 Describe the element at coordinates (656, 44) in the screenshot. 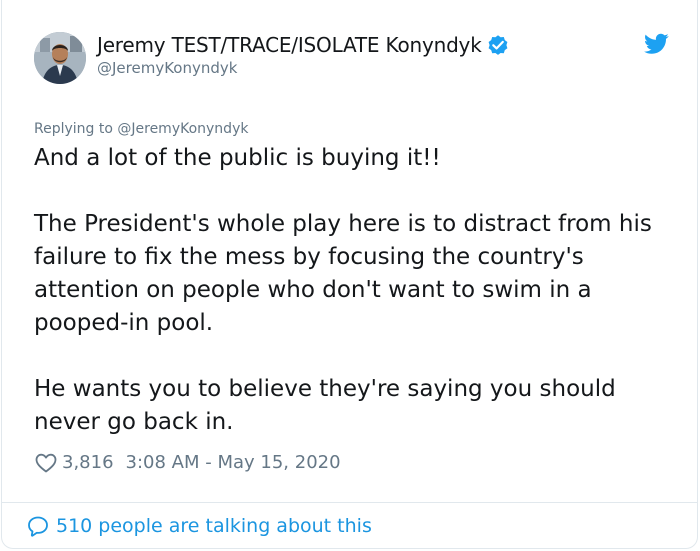

I see `twitter-bird-icon` at that location.